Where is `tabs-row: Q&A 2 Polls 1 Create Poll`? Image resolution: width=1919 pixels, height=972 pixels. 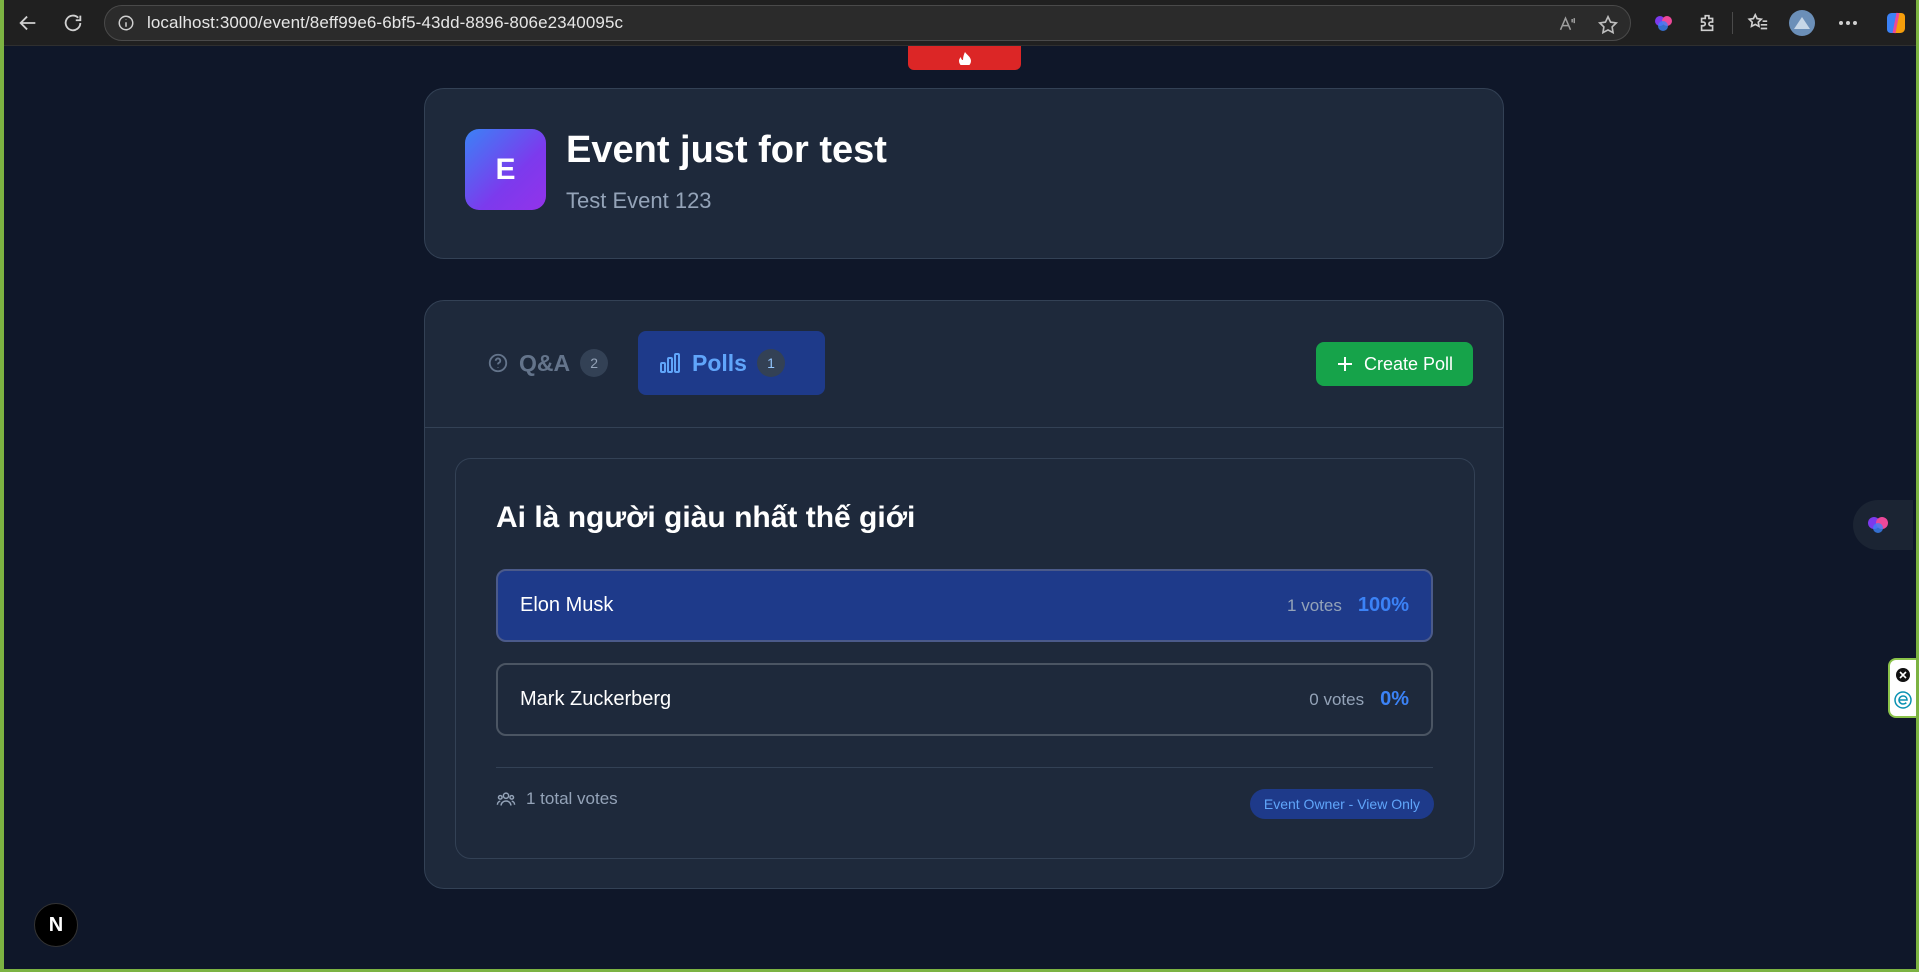 tabs-row: Q&A 2 Polls 1 Create Poll is located at coordinates (964, 364).